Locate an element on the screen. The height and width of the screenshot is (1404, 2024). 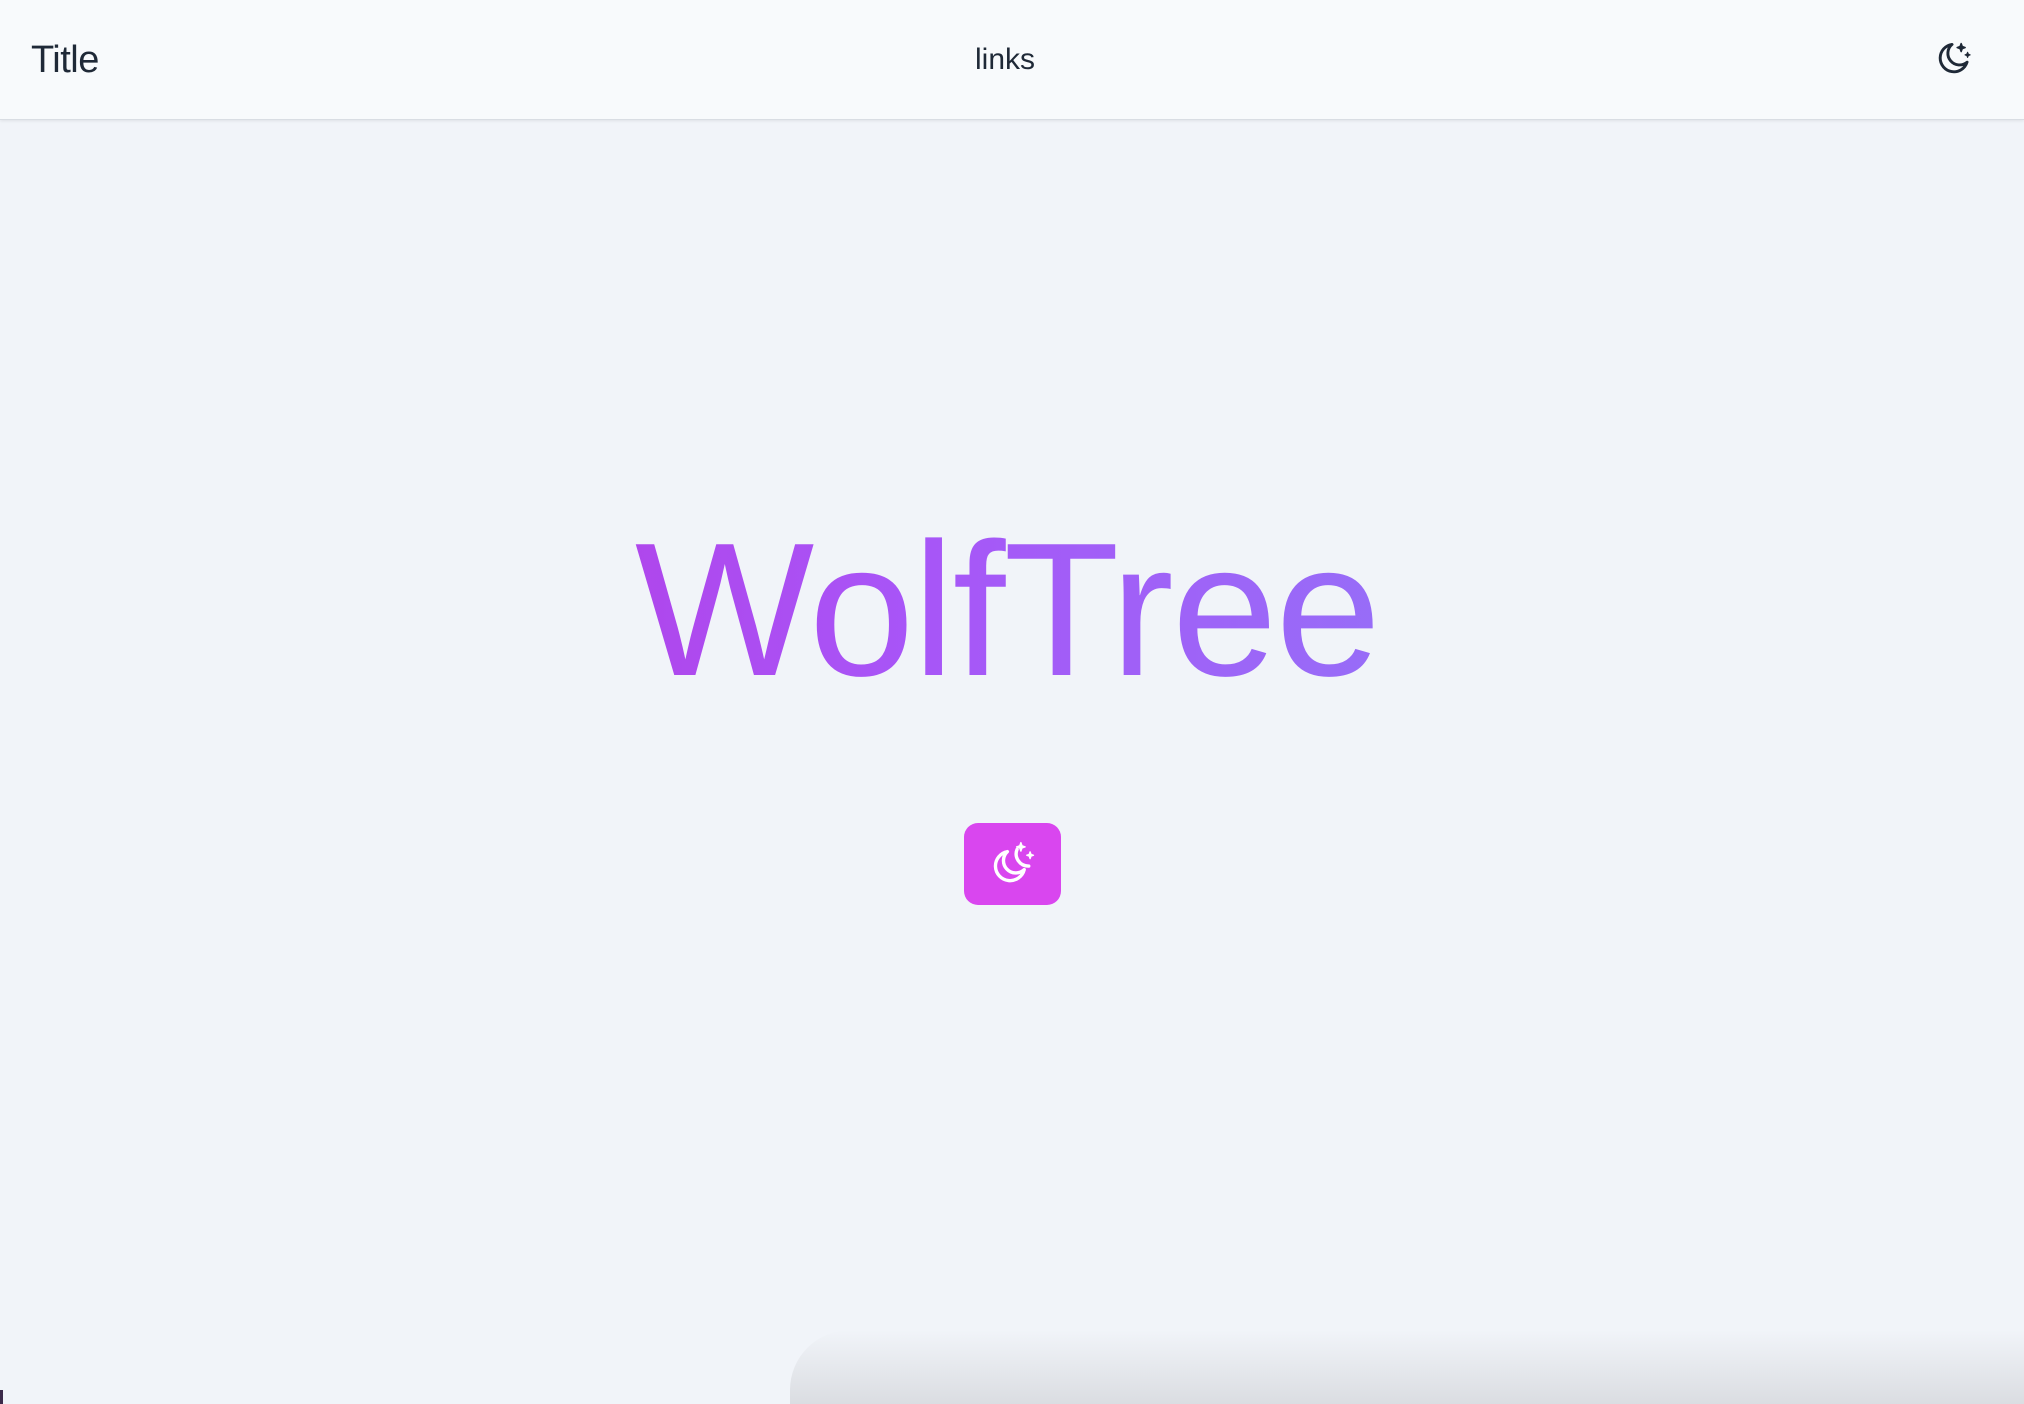
nav-link-links: links is located at coordinates (1005, 60).